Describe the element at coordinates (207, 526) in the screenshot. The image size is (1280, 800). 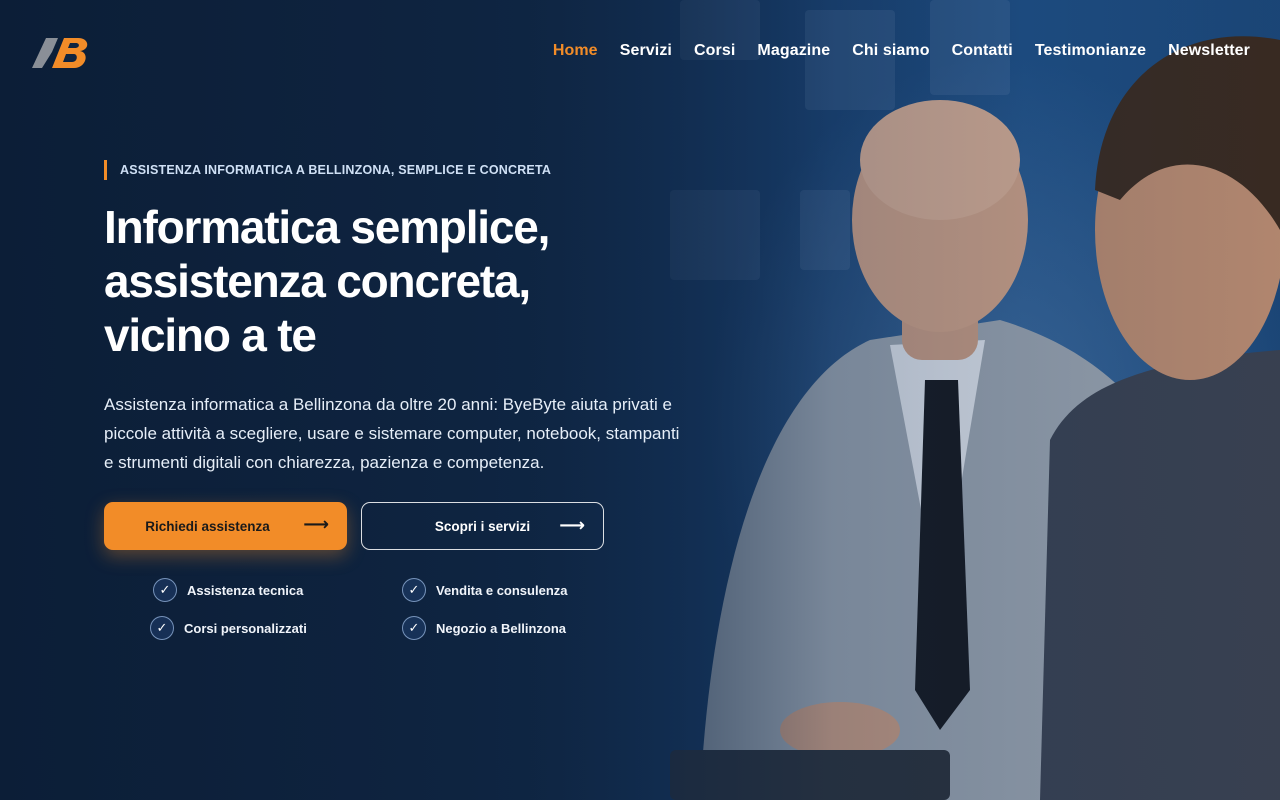
I see `button-label: Richiedi assistenza` at that location.